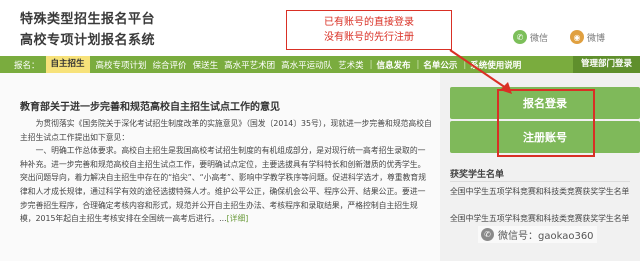  What do you see at coordinates (88, 40) in the screenshot?
I see `site-title-line2: 高校专项计划报名系统` at bounding box center [88, 40].